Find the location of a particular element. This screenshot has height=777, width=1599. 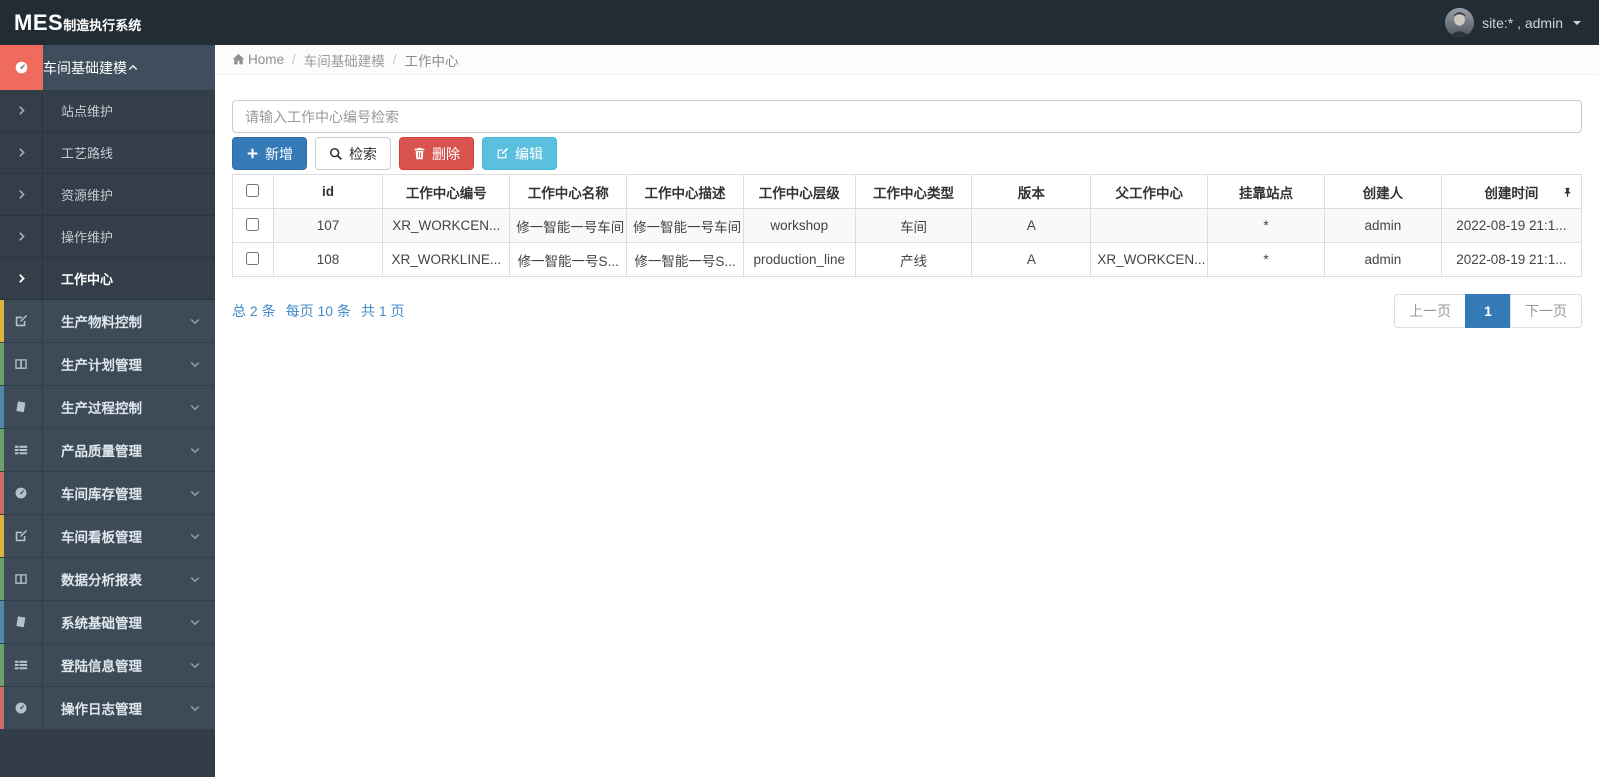

sidebar-subitem-label: 操作维护 is located at coordinates (87, 237).